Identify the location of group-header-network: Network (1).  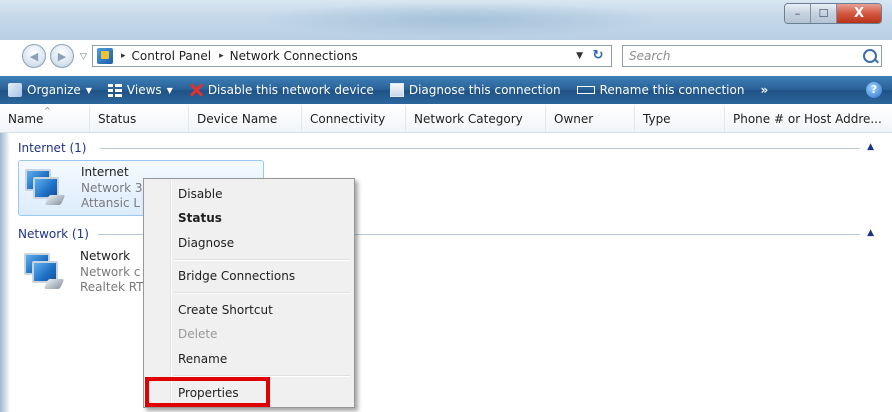
(53, 234).